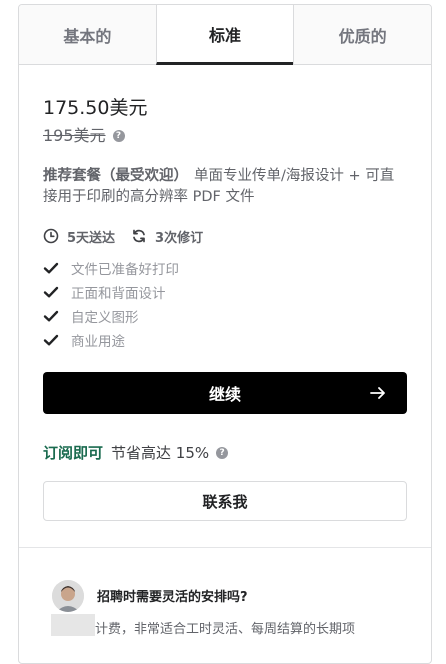  What do you see at coordinates (91, 238) in the screenshot?
I see `delivery-label: 5天送达` at bounding box center [91, 238].